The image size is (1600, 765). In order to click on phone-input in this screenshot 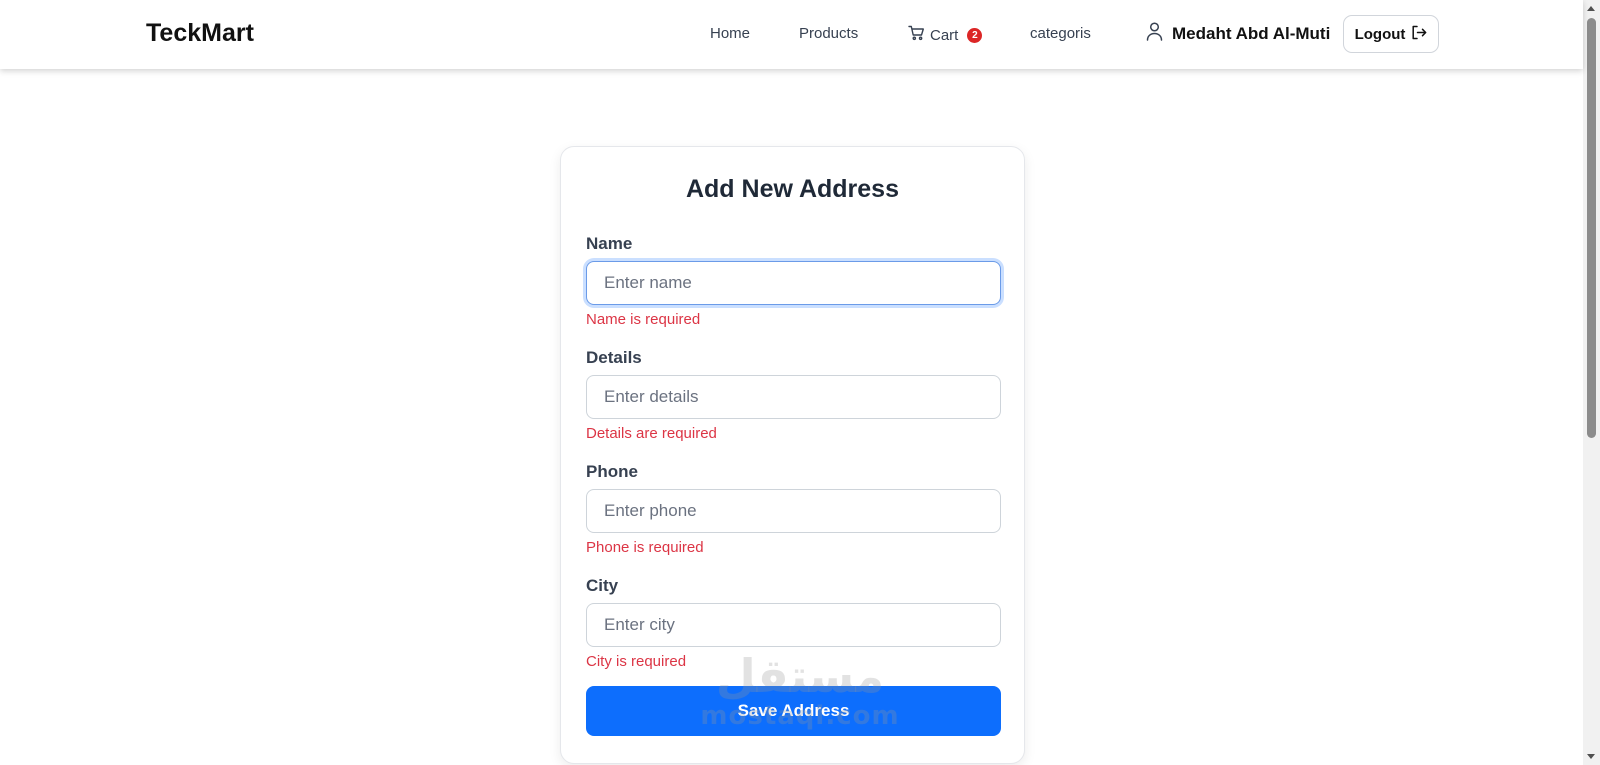, I will do `click(793, 511)`.